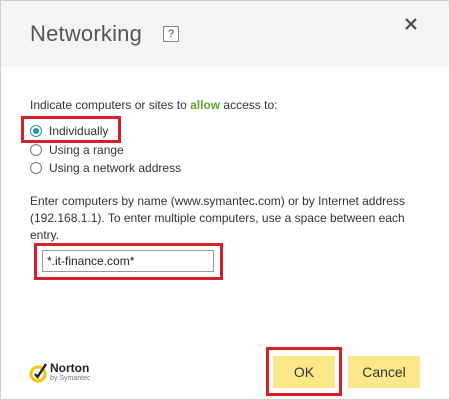 The image size is (450, 400). Describe the element at coordinates (86, 33) in the screenshot. I see `dialog-title: Networking` at that location.